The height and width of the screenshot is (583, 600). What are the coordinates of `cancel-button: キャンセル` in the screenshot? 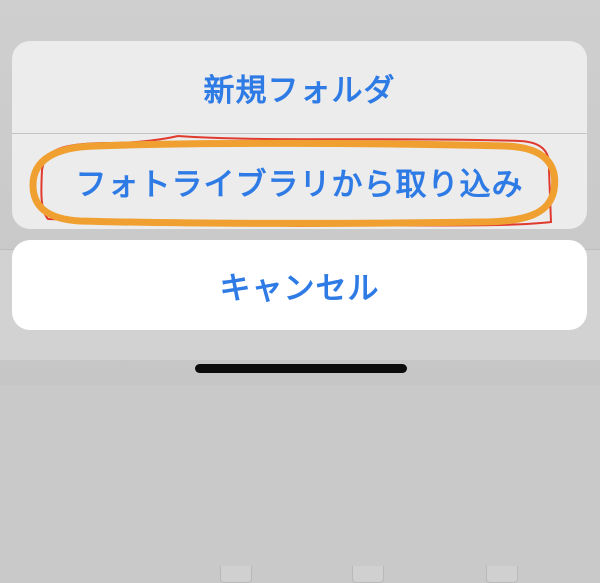 It's located at (299, 285).